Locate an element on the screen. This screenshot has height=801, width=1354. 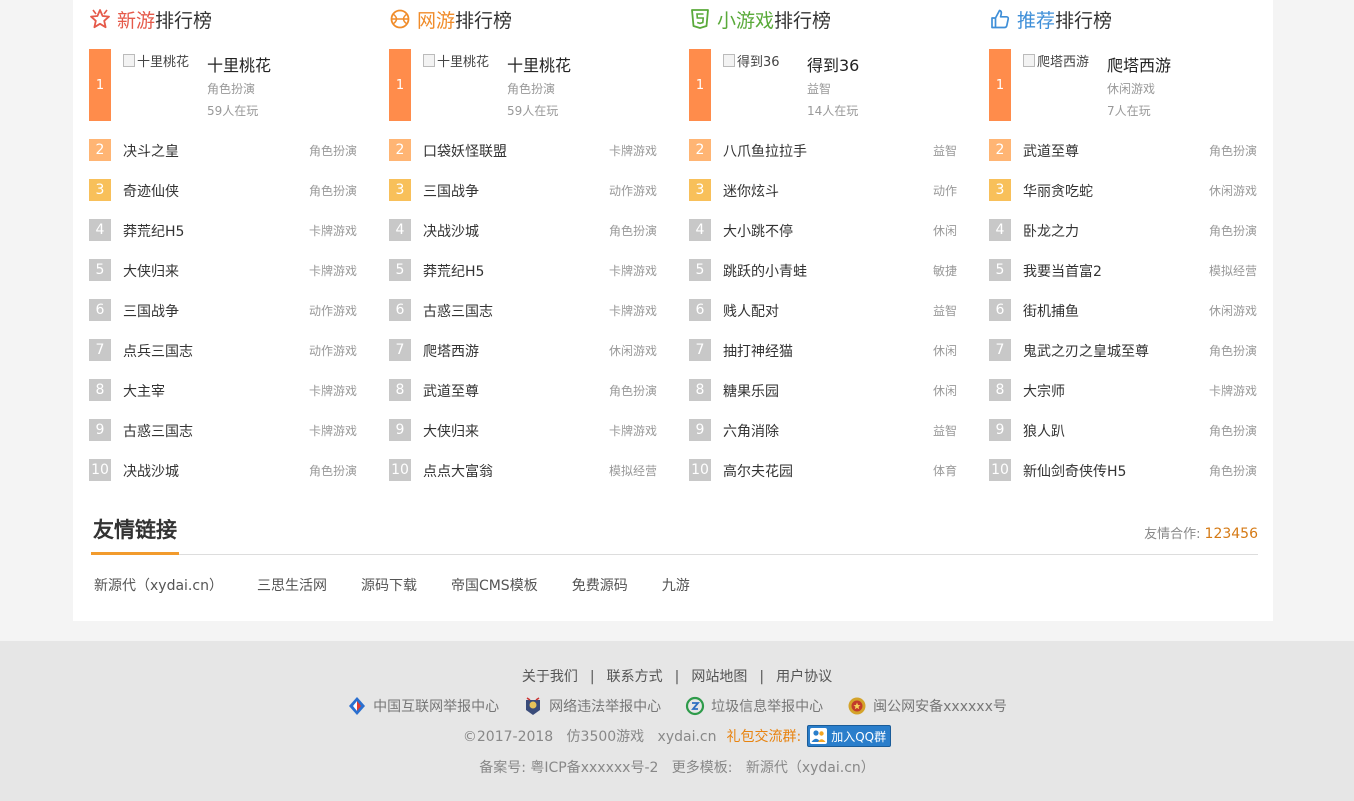
ranking-row: 6 街机捕鱼 休闲游戏 is located at coordinates (1124, 310).